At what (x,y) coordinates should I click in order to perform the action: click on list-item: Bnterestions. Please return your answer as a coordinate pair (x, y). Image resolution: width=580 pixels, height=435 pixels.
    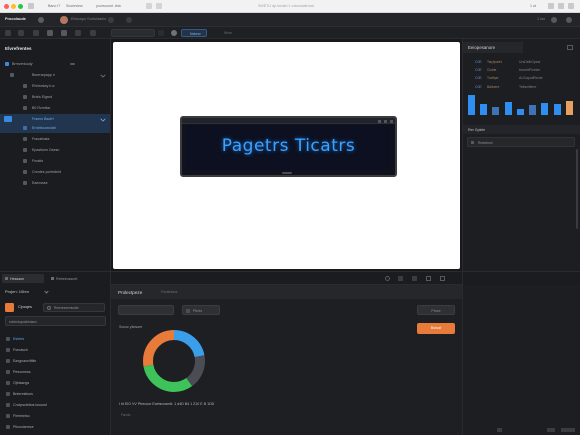
    Looking at the image, I should click on (56, 394).